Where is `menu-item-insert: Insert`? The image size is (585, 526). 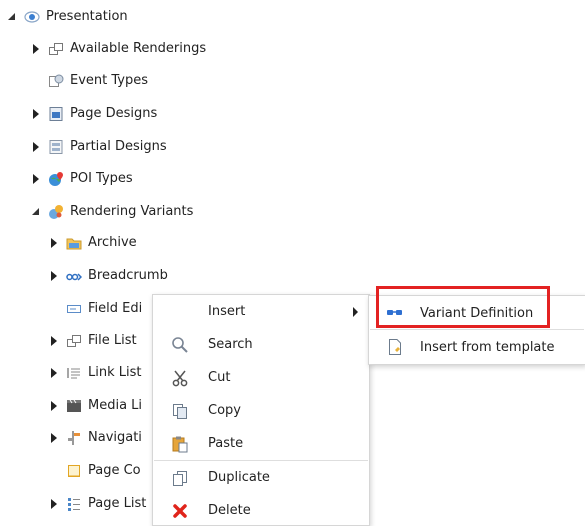 menu-item-insert: Insert is located at coordinates (261, 311).